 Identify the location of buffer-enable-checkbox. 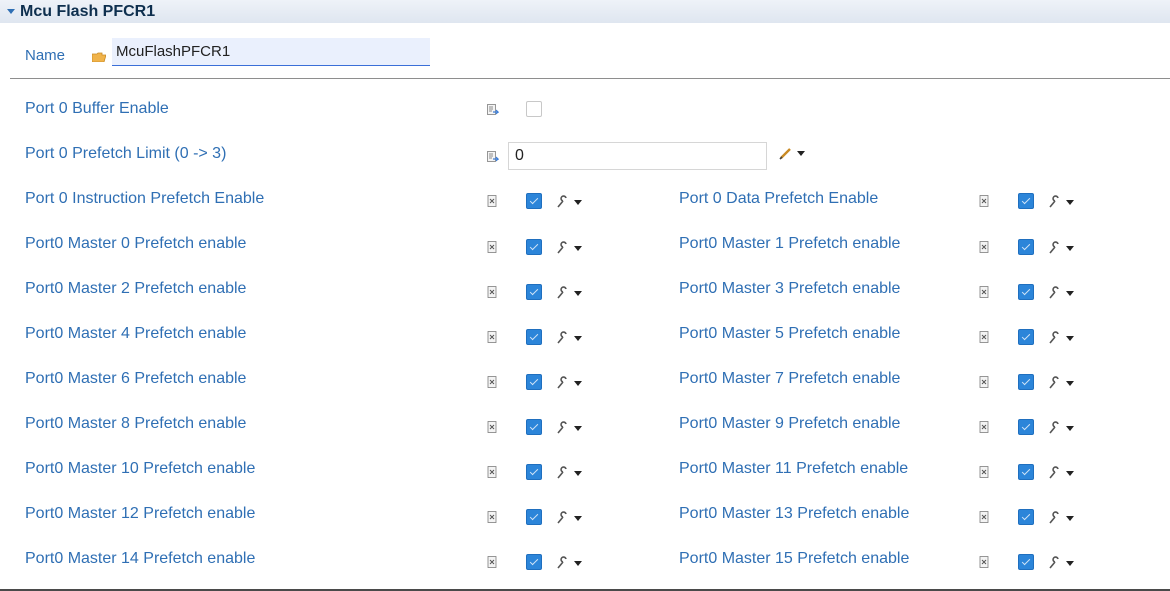
(534, 109).